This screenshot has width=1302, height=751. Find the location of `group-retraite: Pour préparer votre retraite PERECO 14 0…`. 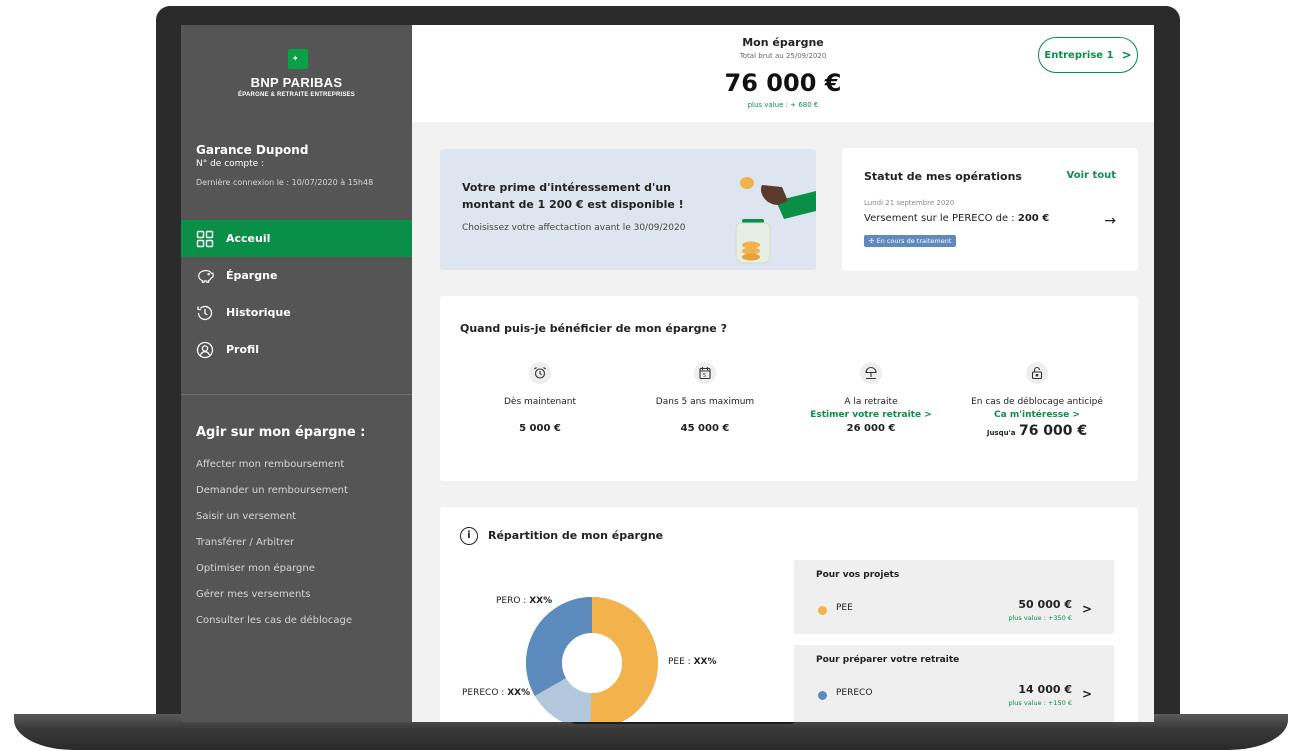

group-retraite: Pour préparer votre retraite PERECO 14 0… is located at coordinates (954, 683).